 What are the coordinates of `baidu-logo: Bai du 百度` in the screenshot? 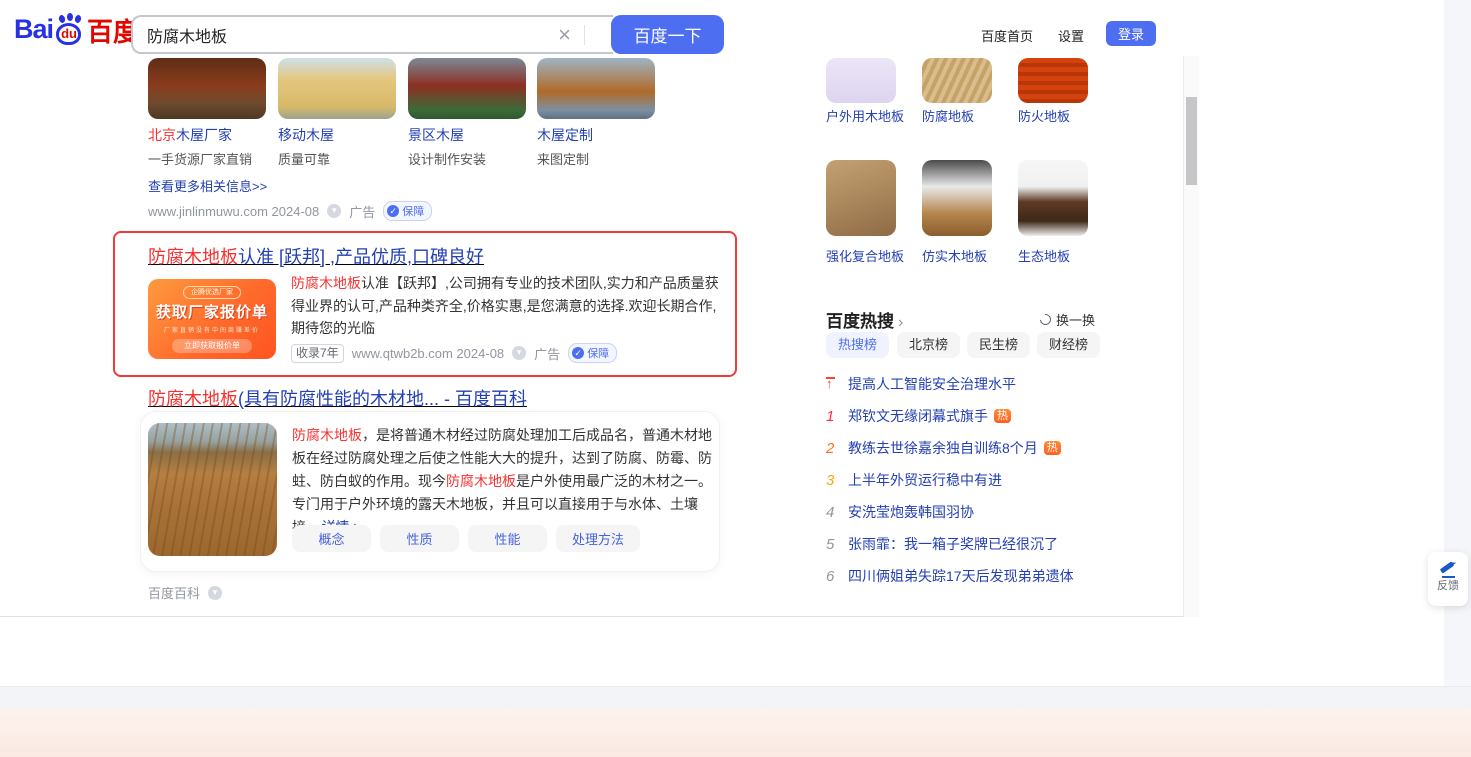 It's located at (76, 29).